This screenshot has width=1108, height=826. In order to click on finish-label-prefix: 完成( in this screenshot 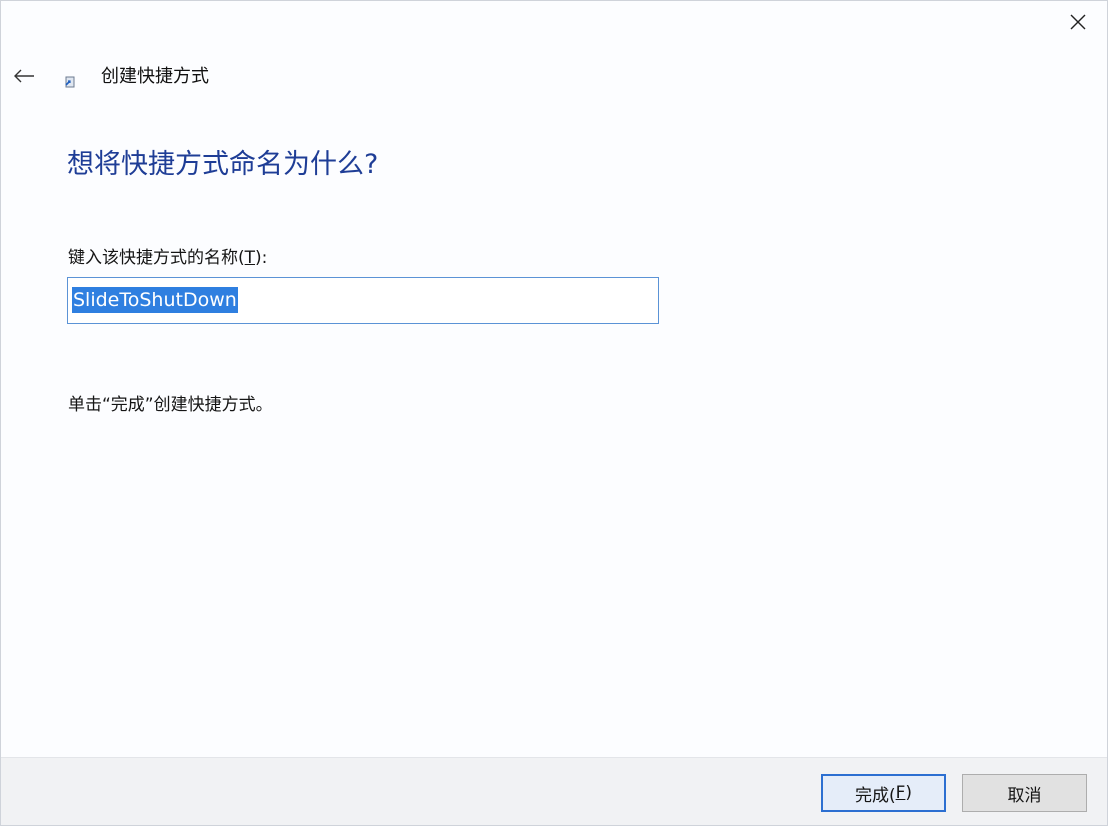, I will do `click(875, 795)`.